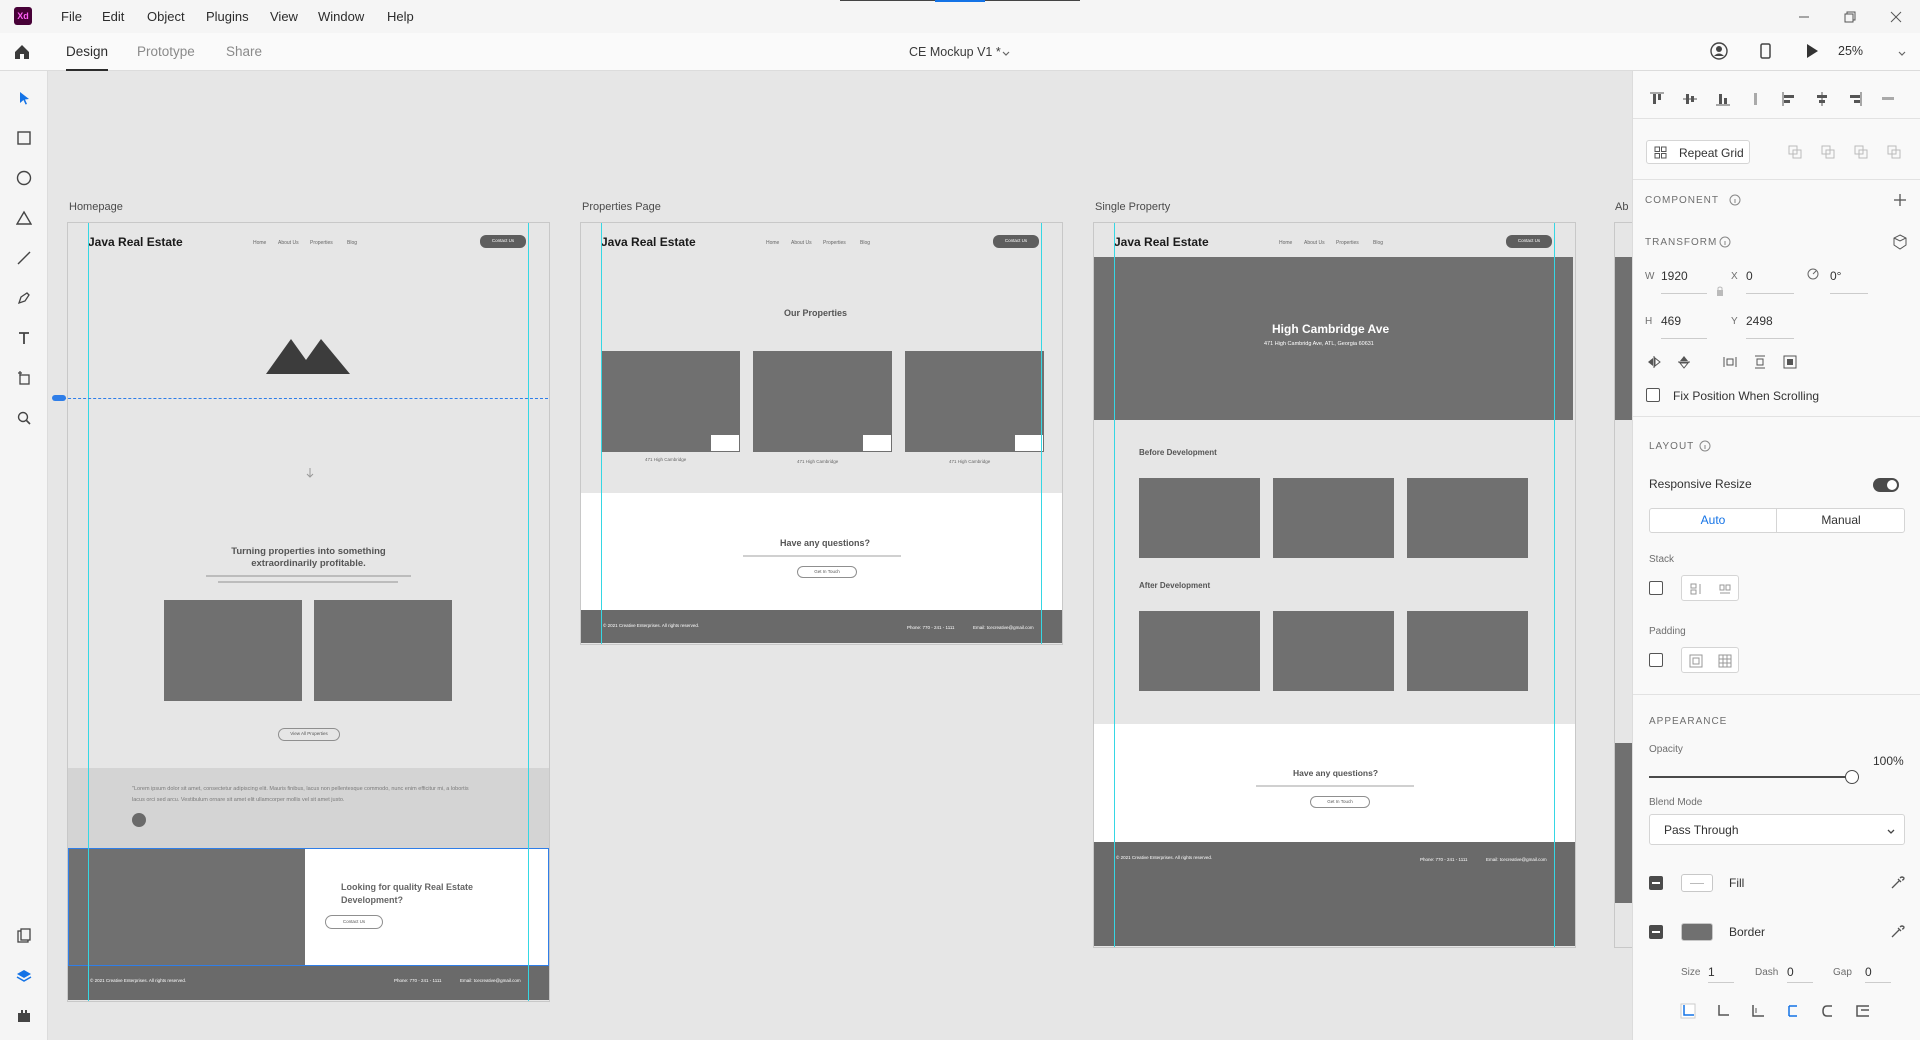 The image size is (1920, 1040). I want to click on flip-horizontal-icon, so click(1654, 362).